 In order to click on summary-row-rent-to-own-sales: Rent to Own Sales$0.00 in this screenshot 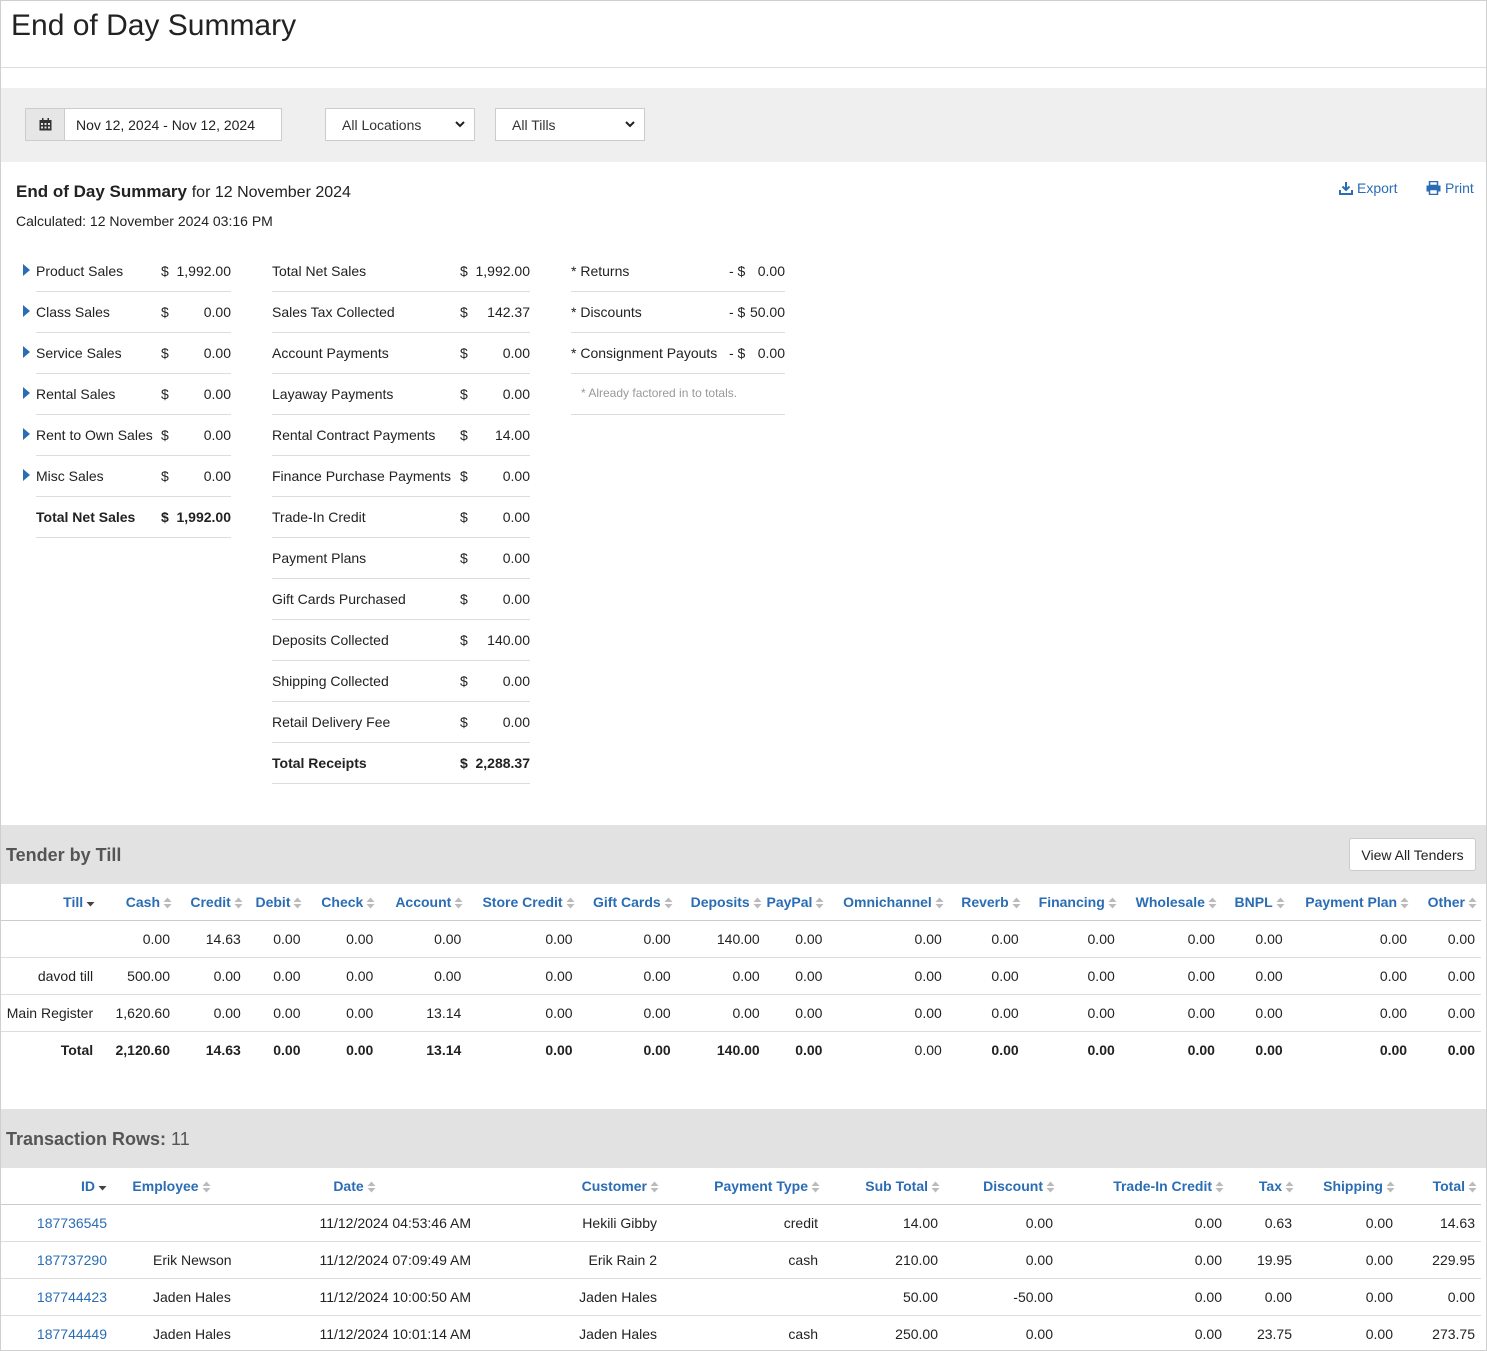, I will do `click(133, 435)`.